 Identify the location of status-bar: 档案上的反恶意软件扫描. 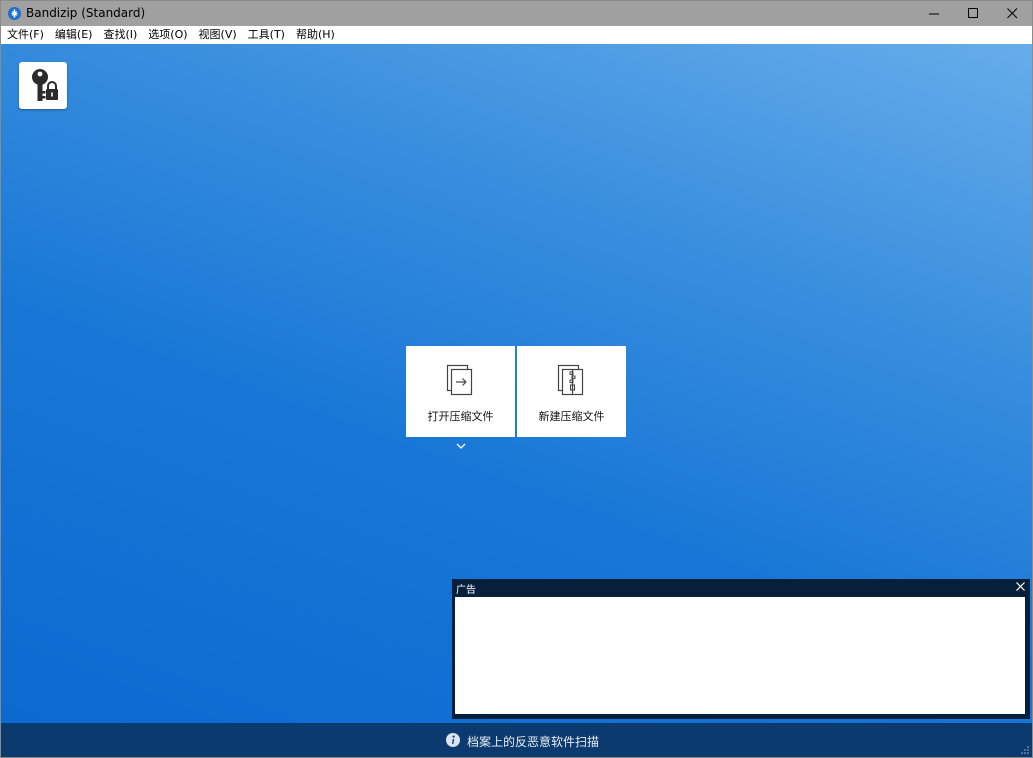
(516, 740).